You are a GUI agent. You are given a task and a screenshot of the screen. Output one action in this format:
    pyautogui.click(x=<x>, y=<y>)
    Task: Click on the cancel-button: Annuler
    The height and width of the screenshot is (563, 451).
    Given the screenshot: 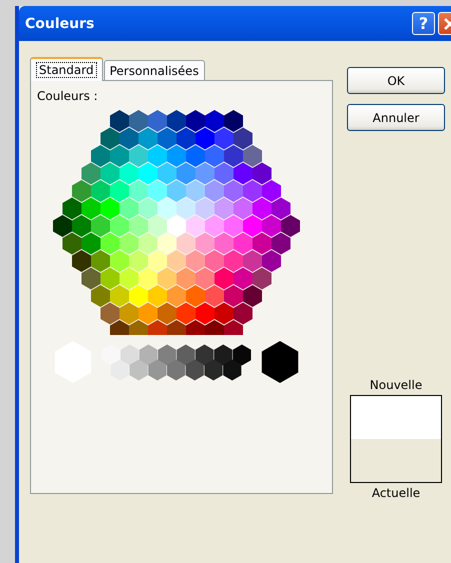 What is the action you would take?
    pyautogui.click(x=396, y=117)
    